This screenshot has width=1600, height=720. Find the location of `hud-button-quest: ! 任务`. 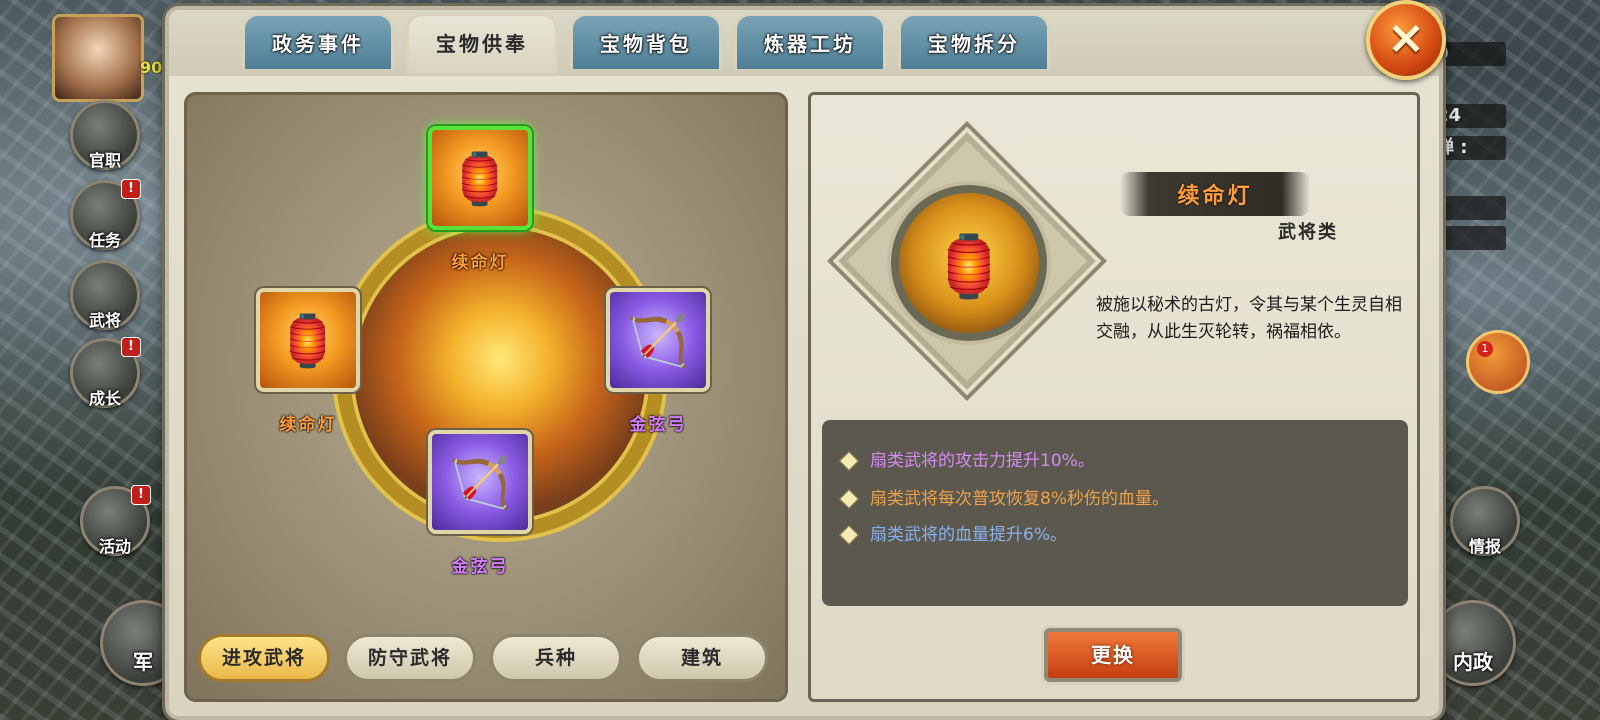

hud-button-quest: ! 任务 is located at coordinates (105, 214).